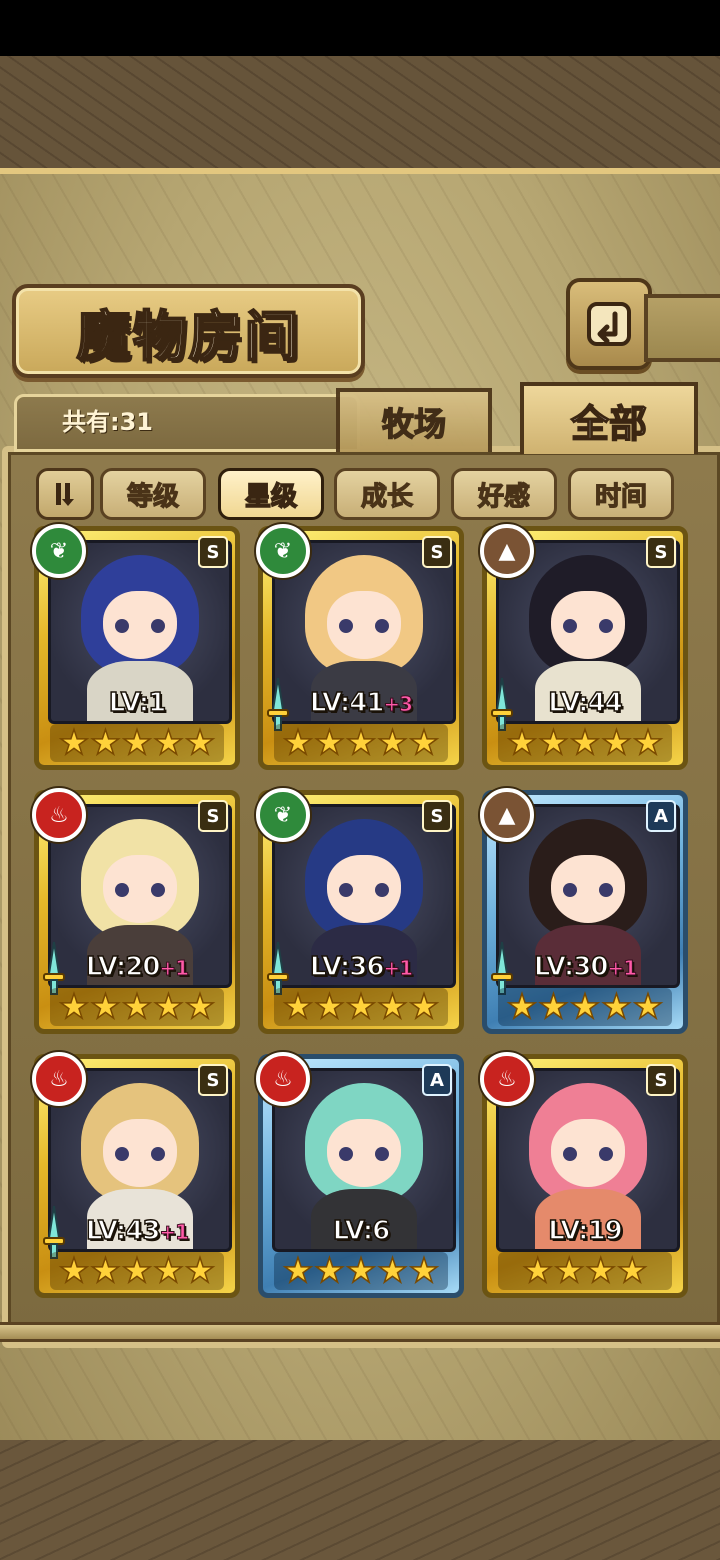  Describe the element at coordinates (360, 1332) in the screenshot. I see `panel-bottom-rule` at that location.